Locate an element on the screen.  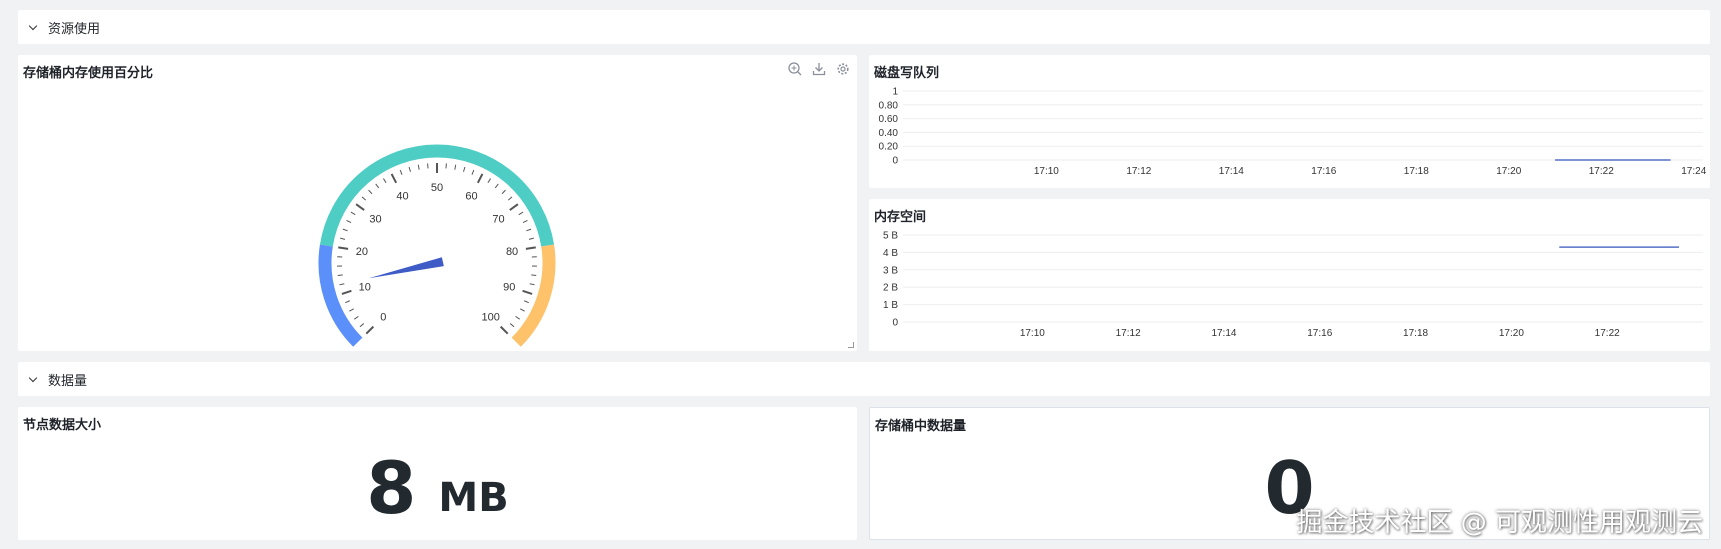
gauge-band-low is located at coordinates (340, 295).